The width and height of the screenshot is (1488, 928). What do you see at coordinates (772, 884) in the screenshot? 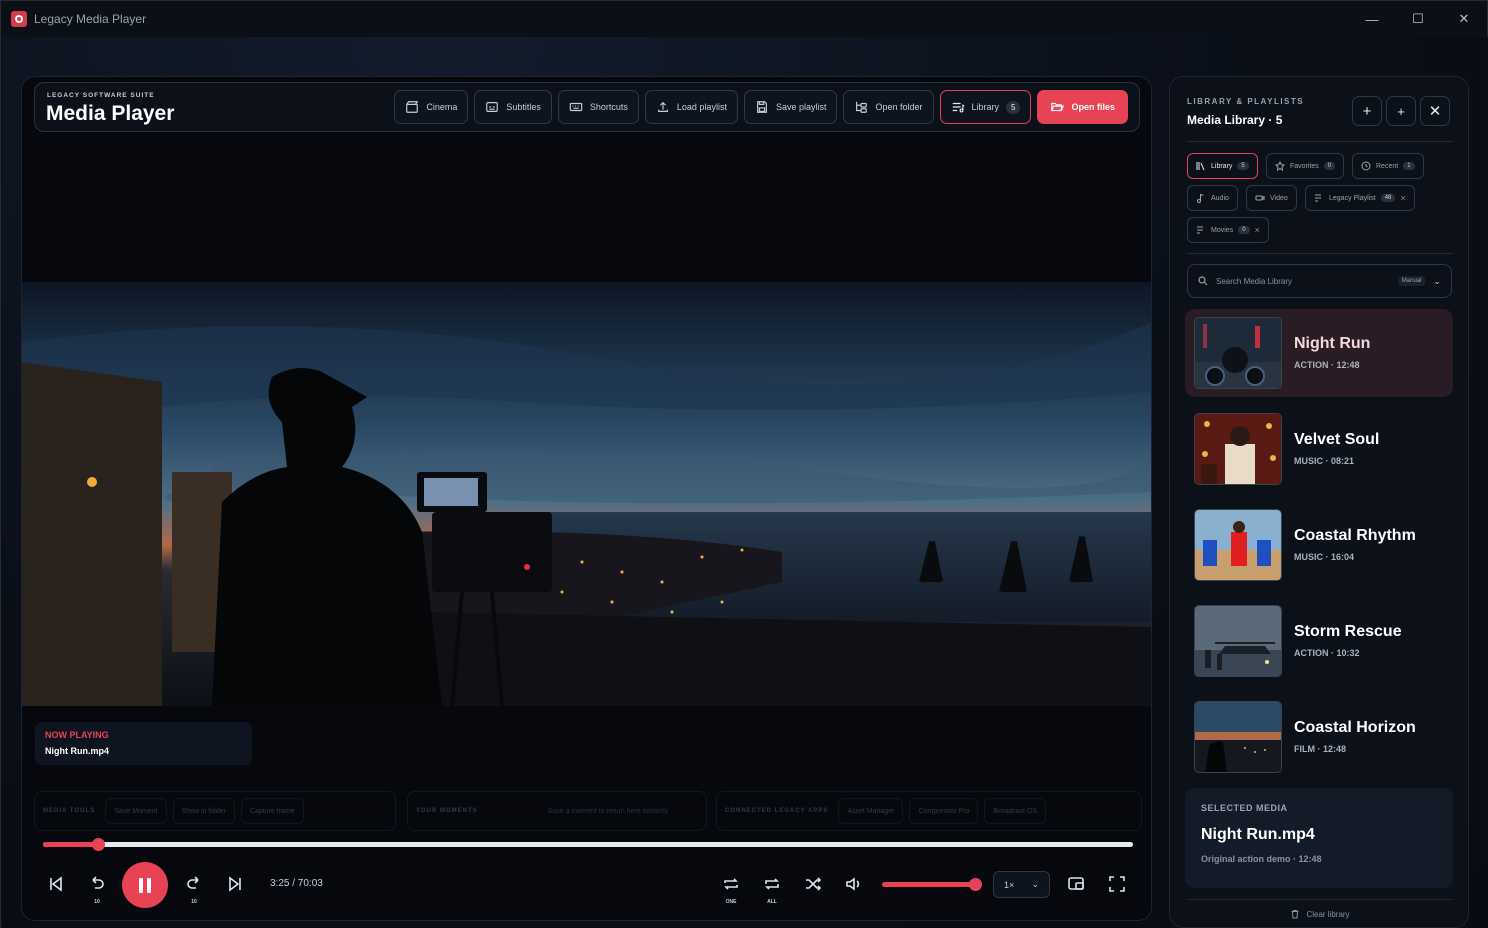
I see `repeat-icon` at bounding box center [772, 884].